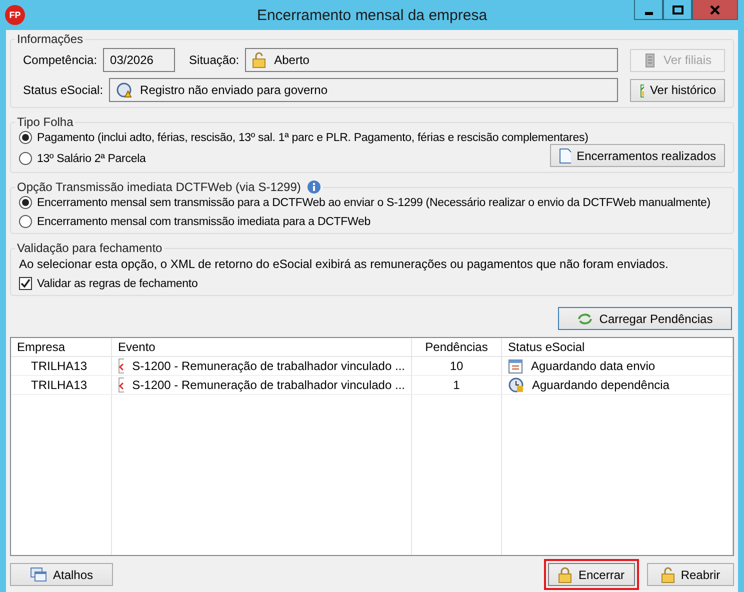  I want to click on alarm-clock-icon, so click(516, 385).